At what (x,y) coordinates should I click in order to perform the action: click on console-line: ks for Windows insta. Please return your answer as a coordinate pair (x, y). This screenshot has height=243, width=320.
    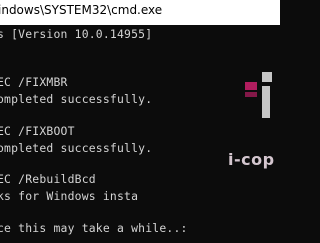
    Looking at the image, I should click on (69, 196).